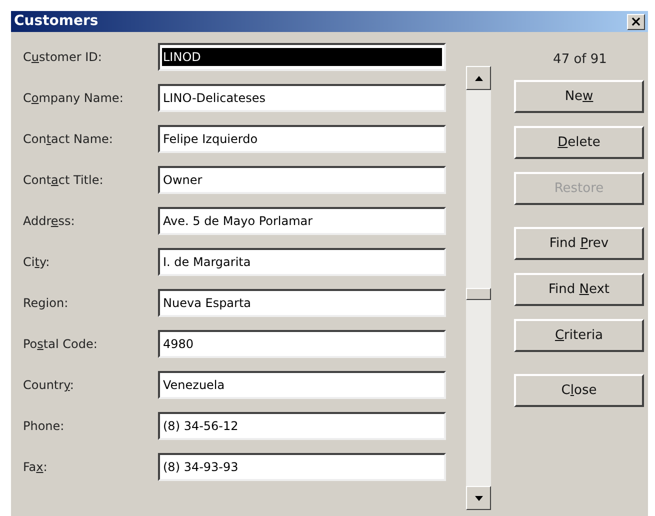  I want to click on scrollbar, so click(478, 288).